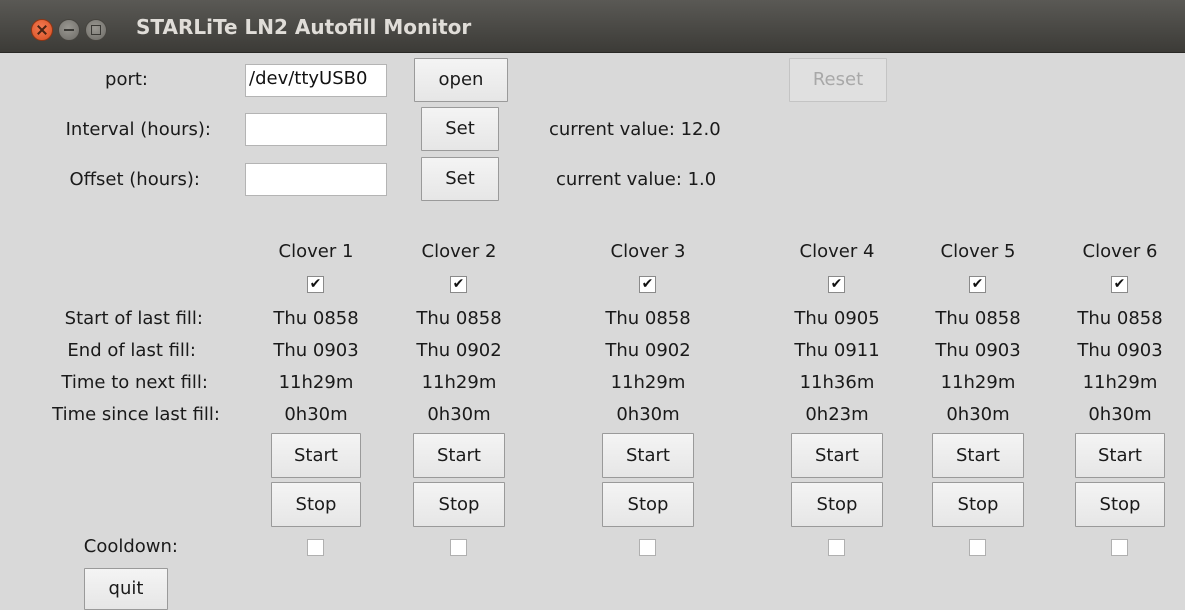 The image size is (1185, 610). Describe the element at coordinates (459, 251) in the screenshot. I see `clover-name: Clover 2` at that location.